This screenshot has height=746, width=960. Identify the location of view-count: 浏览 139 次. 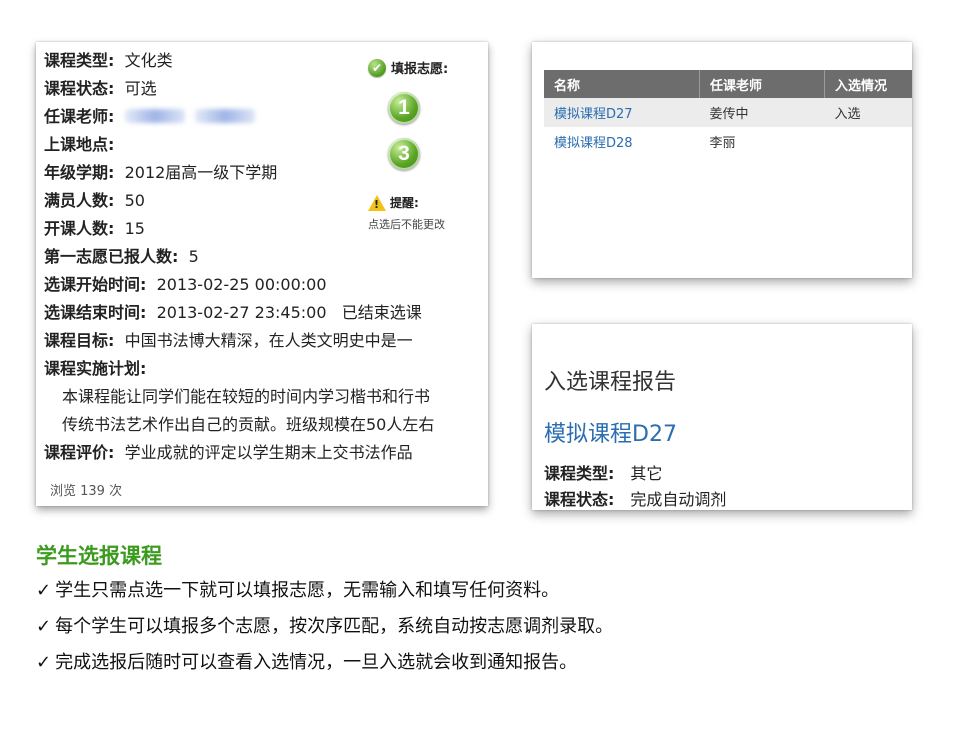
(86, 491).